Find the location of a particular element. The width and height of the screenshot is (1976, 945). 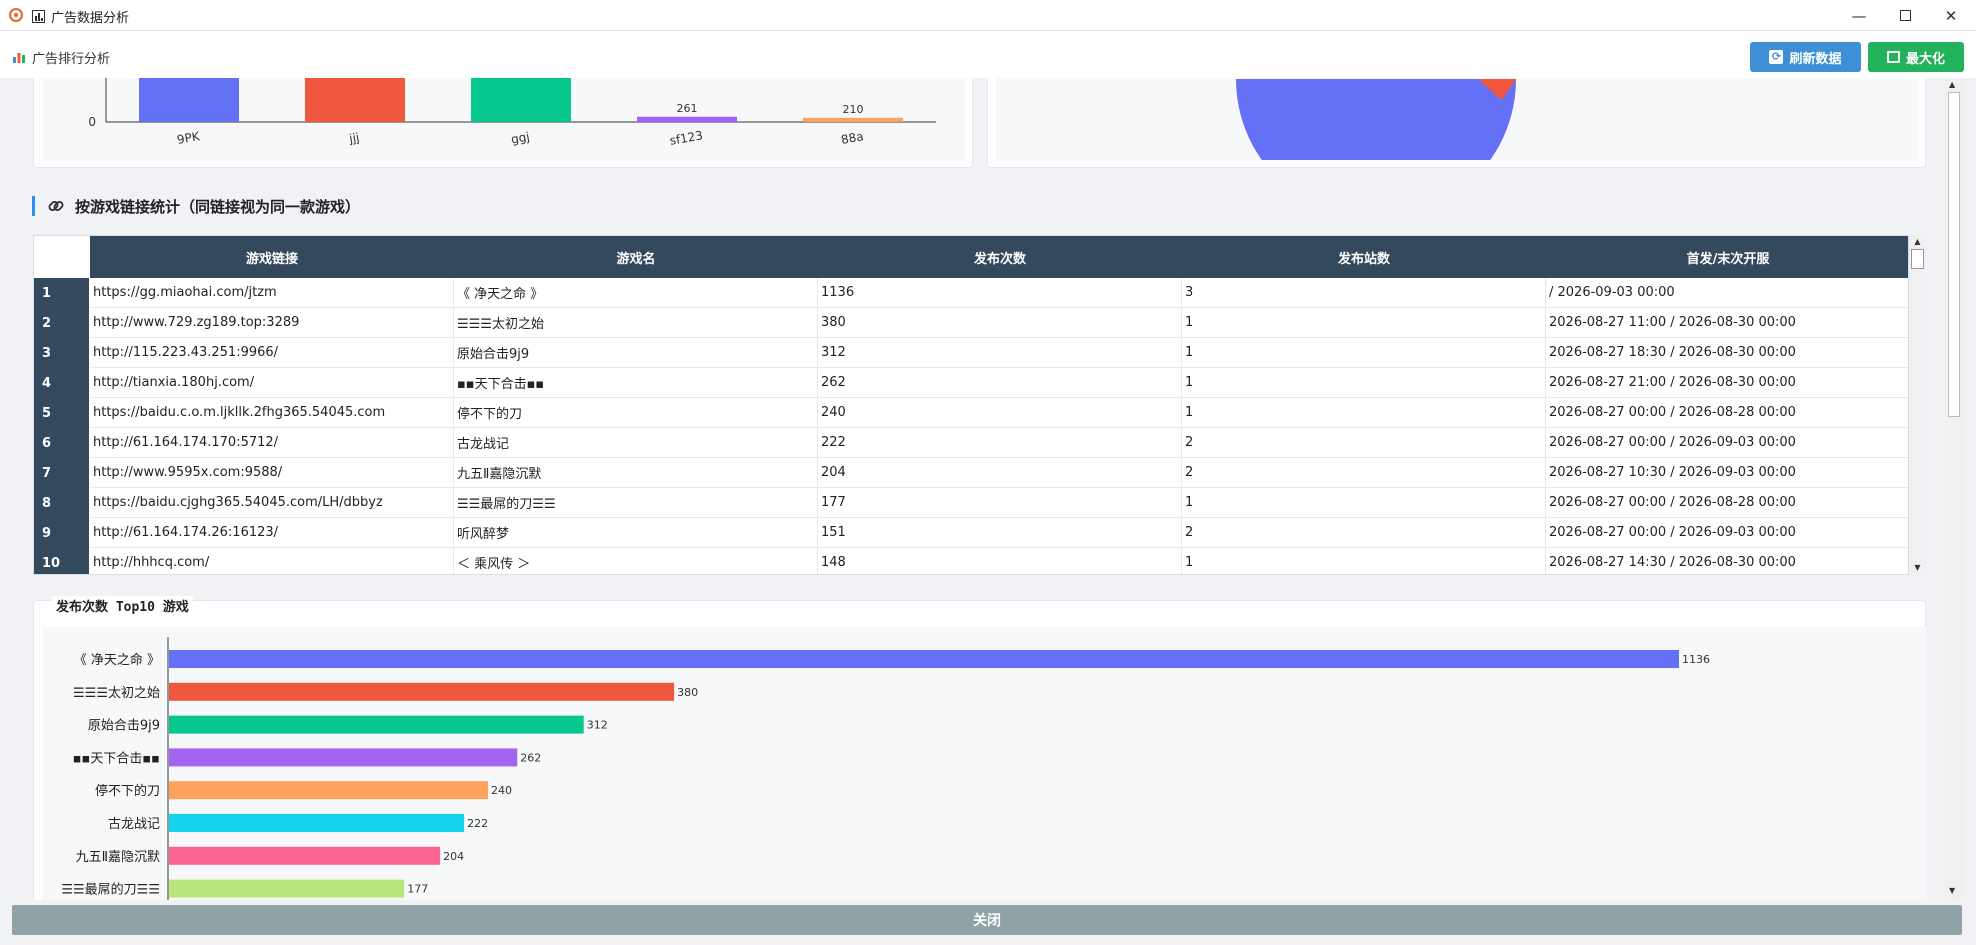

table-cell-count: 148 is located at coordinates (1000, 561).